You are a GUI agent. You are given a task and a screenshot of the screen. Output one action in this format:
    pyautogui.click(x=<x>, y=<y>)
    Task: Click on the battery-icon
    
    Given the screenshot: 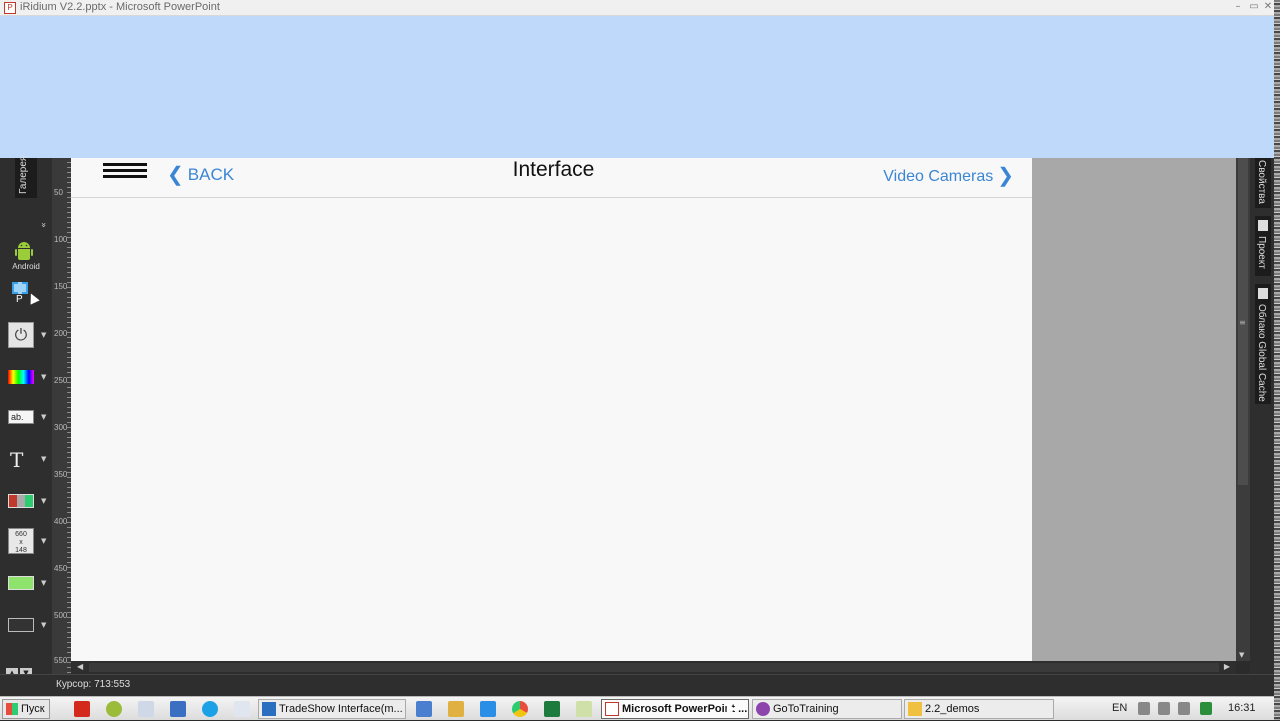 What is the action you would take?
    pyautogui.click(x=1164, y=708)
    